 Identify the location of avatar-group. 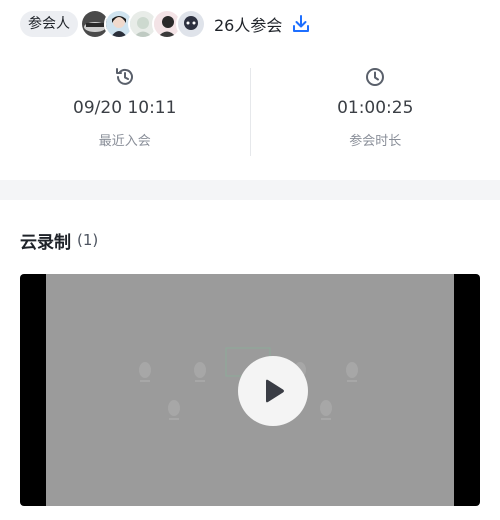
(143, 24).